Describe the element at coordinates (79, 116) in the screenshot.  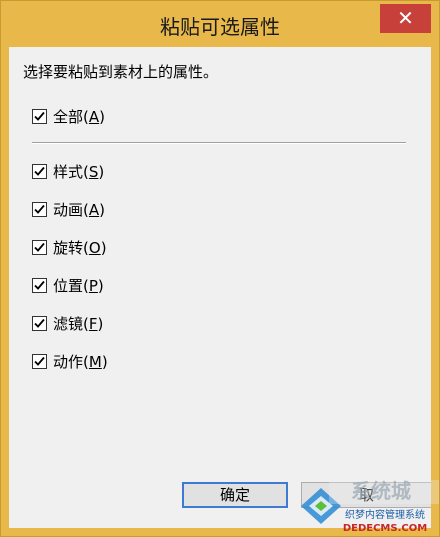
I see `checkbox-all-label: 全部(A)` at that location.